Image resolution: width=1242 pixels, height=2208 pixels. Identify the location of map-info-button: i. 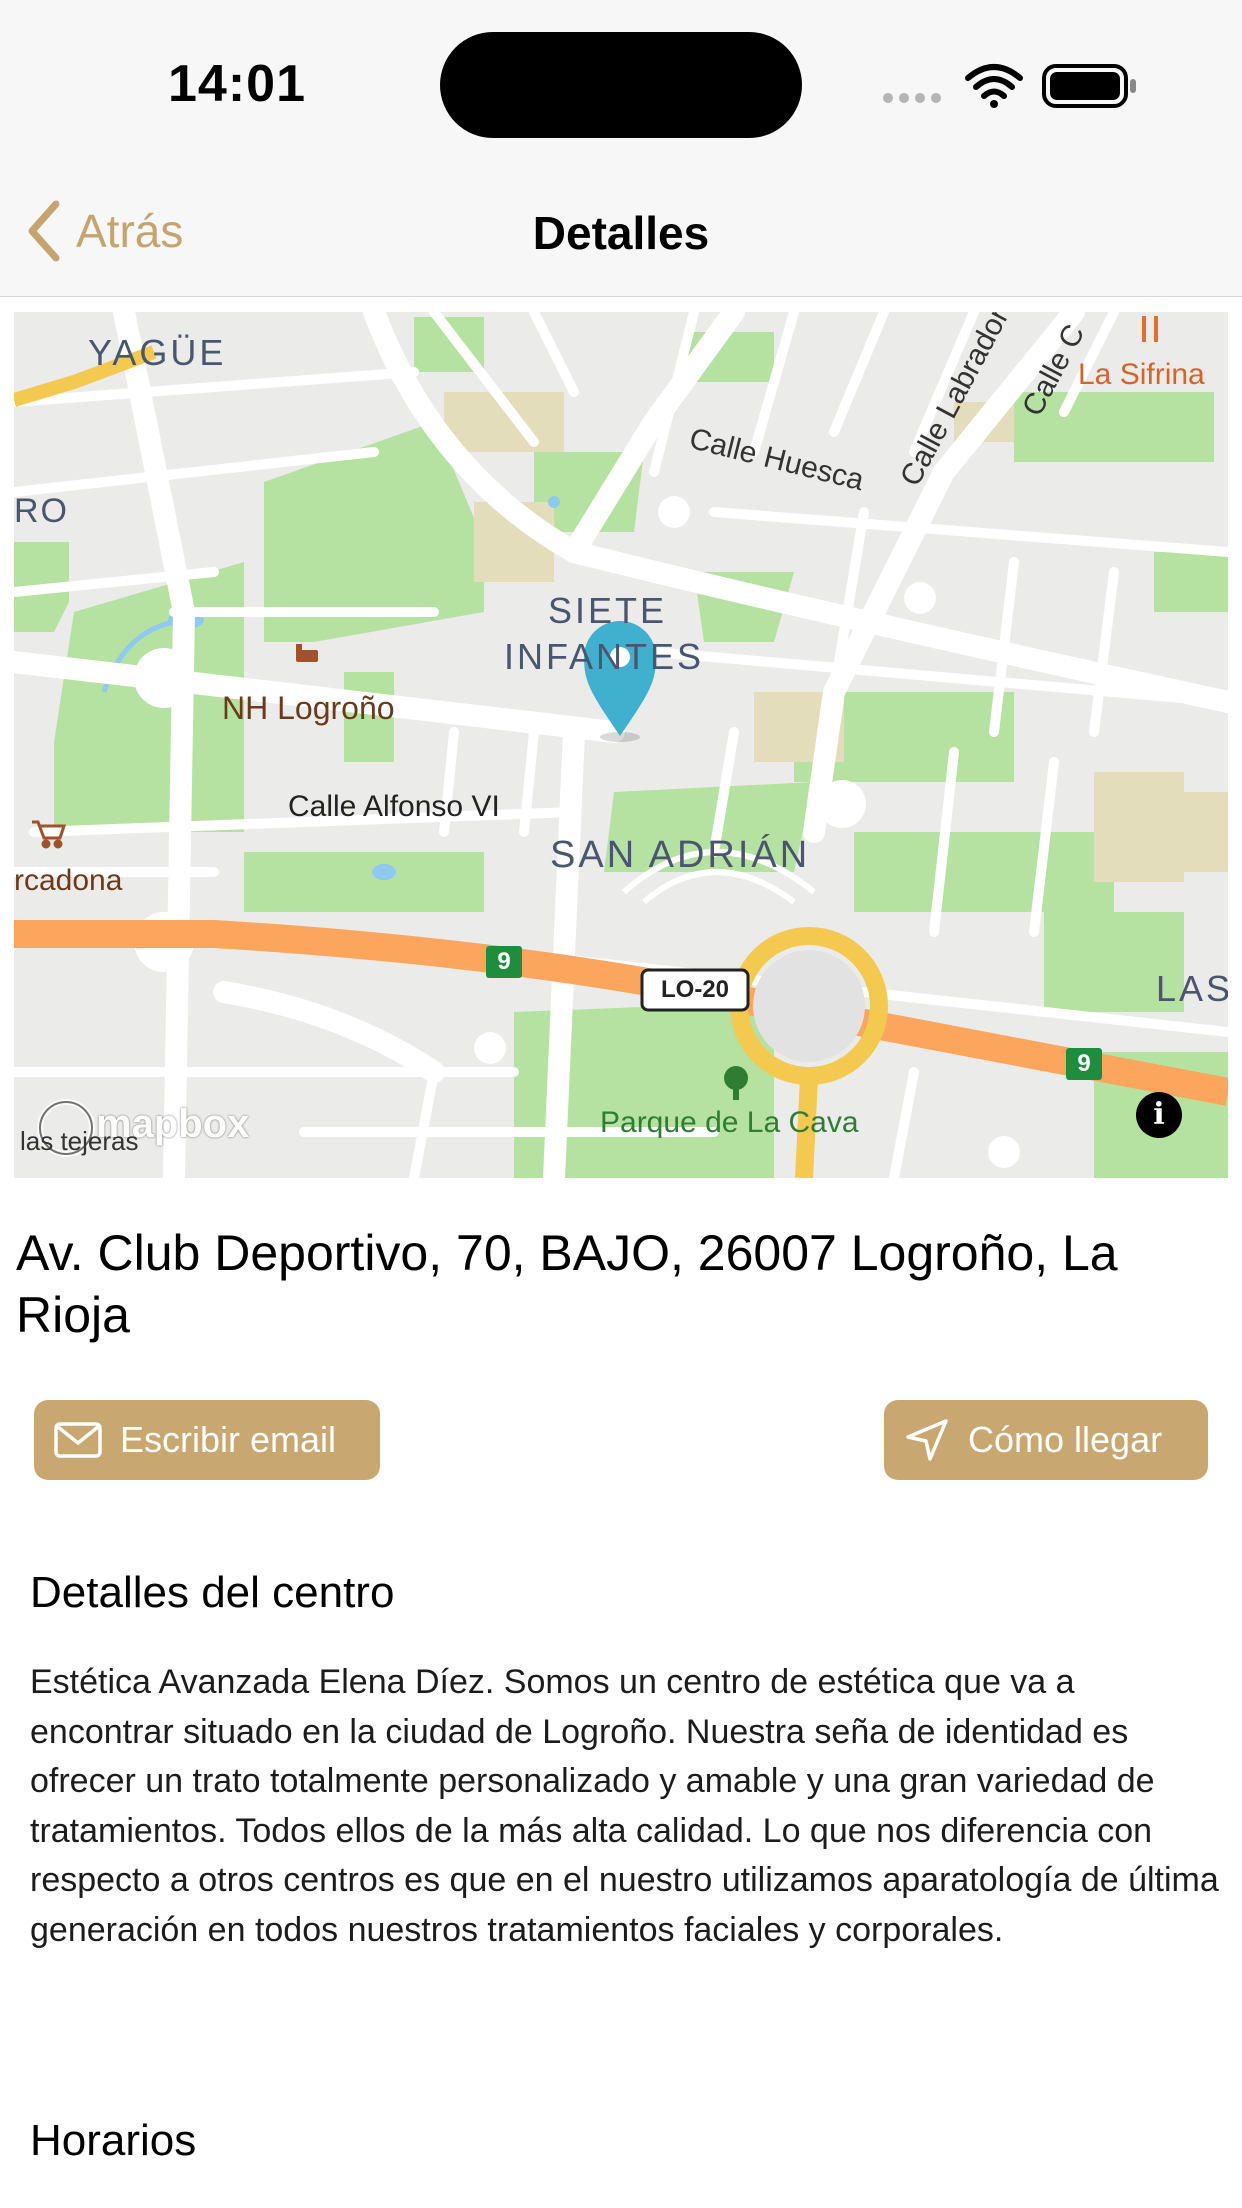
(1159, 1115).